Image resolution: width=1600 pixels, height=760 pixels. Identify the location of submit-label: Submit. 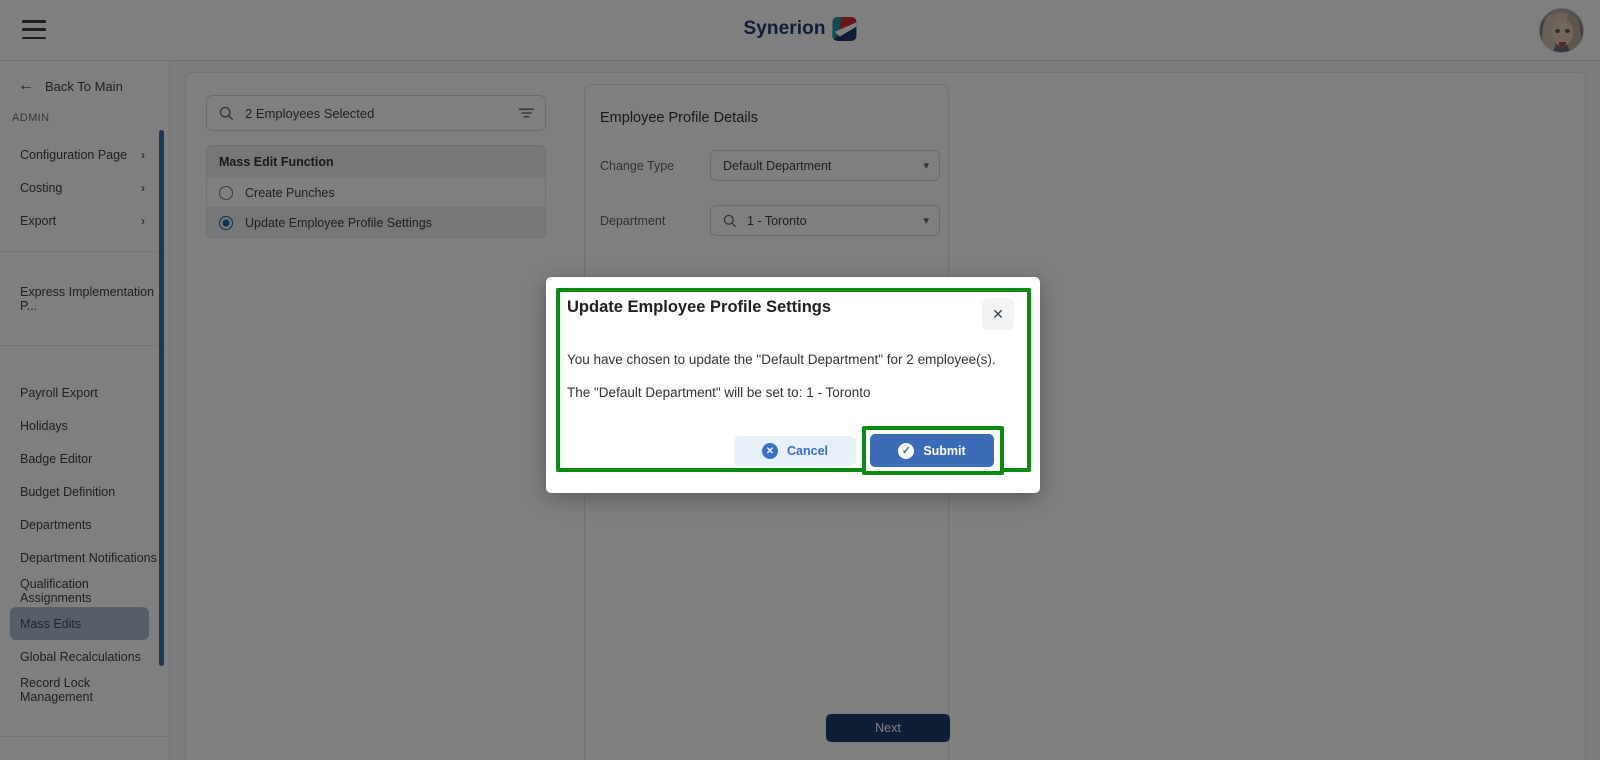
(944, 450).